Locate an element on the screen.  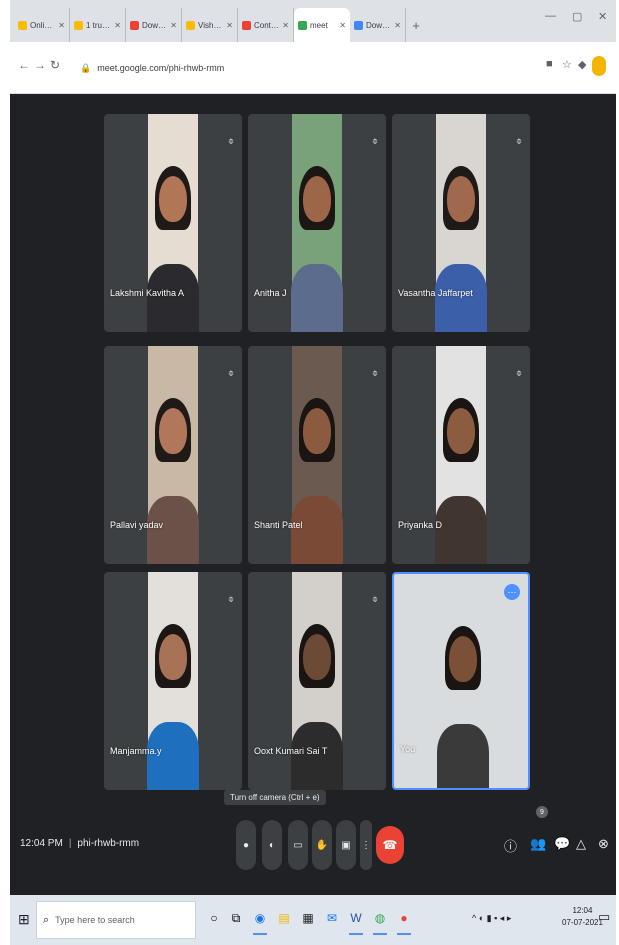
taskbar-search: ⌕ Type here to search is located at coordinates (116, 920).